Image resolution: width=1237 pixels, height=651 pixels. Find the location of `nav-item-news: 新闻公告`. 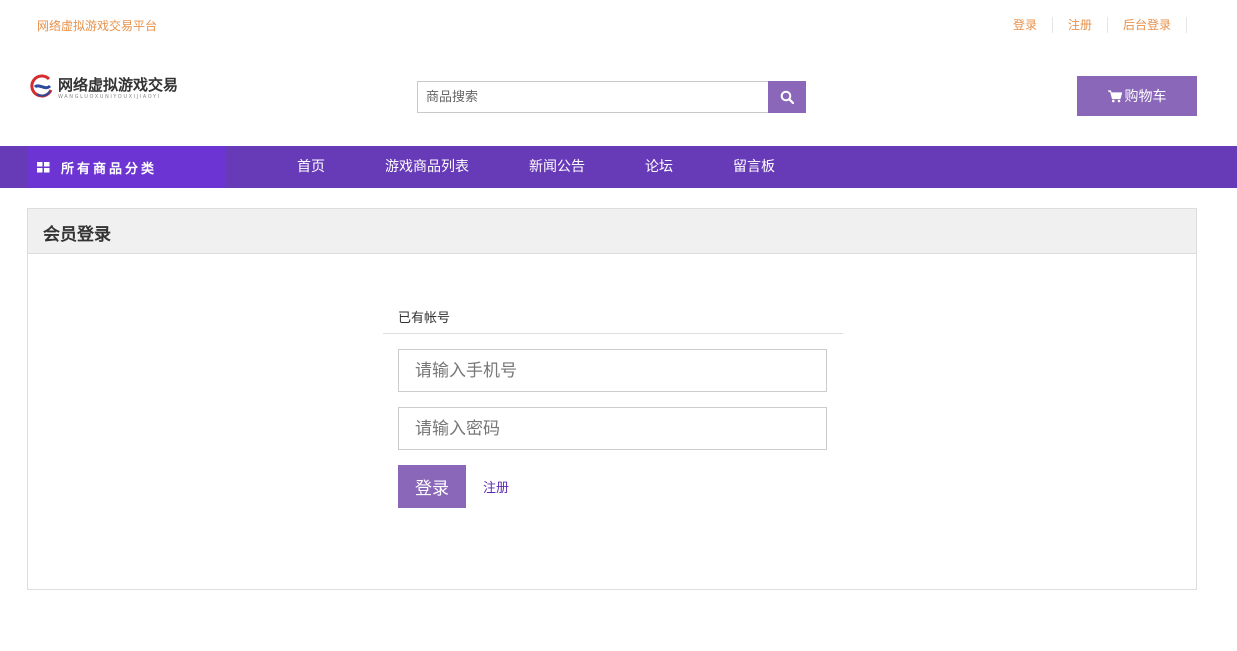

nav-item-news: 新闻公告 is located at coordinates (557, 167).